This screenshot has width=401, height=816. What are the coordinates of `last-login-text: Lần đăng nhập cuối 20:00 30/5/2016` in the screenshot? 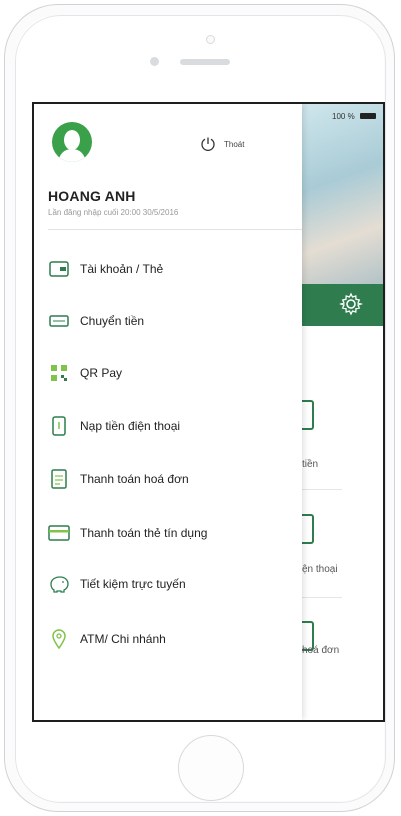 It's located at (113, 212).